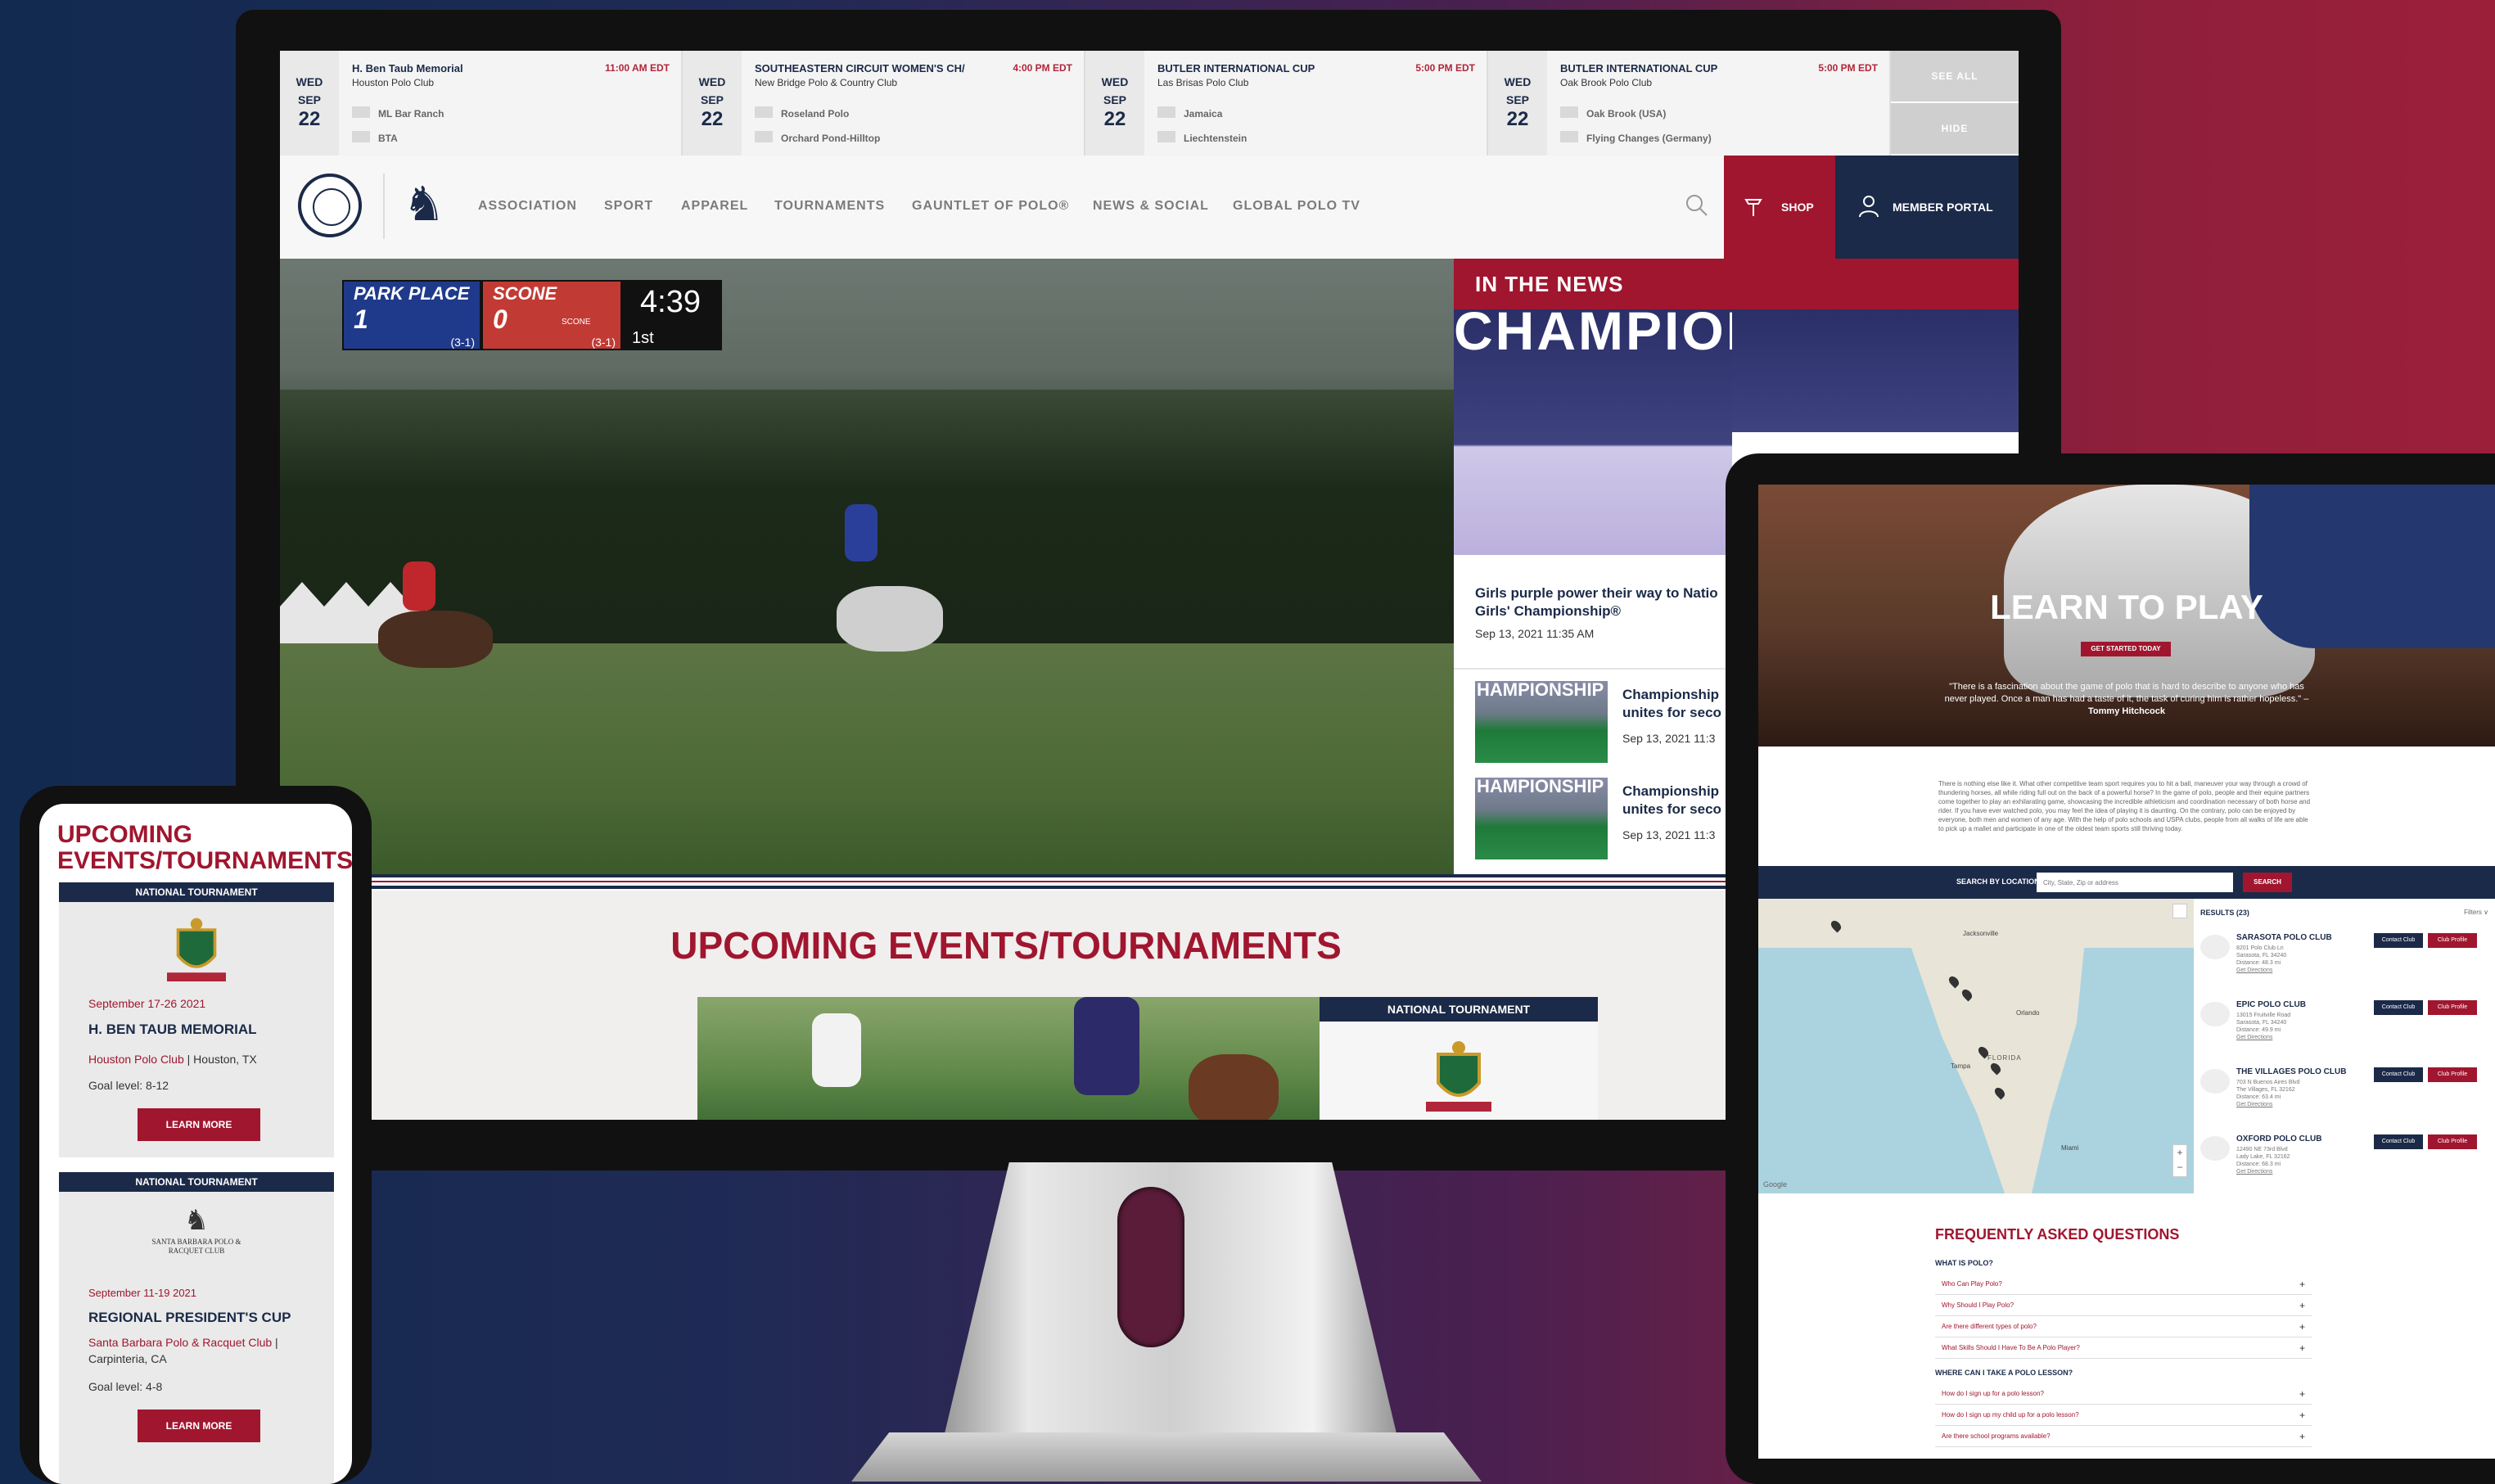 The image size is (2495, 1484). Describe the element at coordinates (2123, 1305) in the screenshot. I see `faq-question: Why Should I Play Polo?` at that location.